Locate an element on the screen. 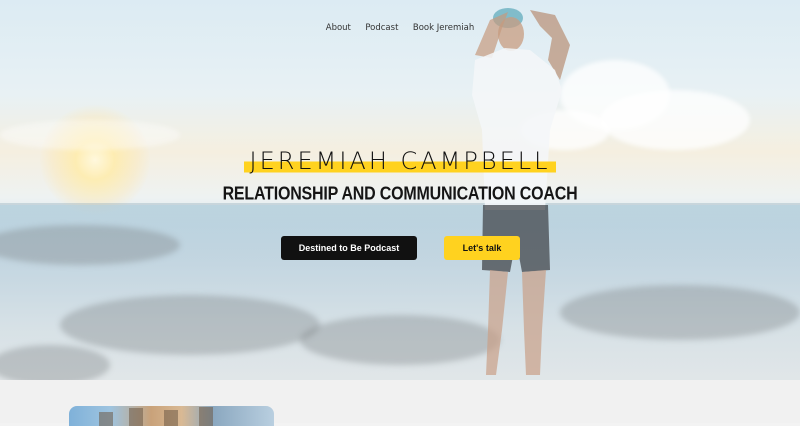 The height and width of the screenshot is (426, 800). top-navigation: About Podcast Book Jeremiah is located at coordinates (400, 26).